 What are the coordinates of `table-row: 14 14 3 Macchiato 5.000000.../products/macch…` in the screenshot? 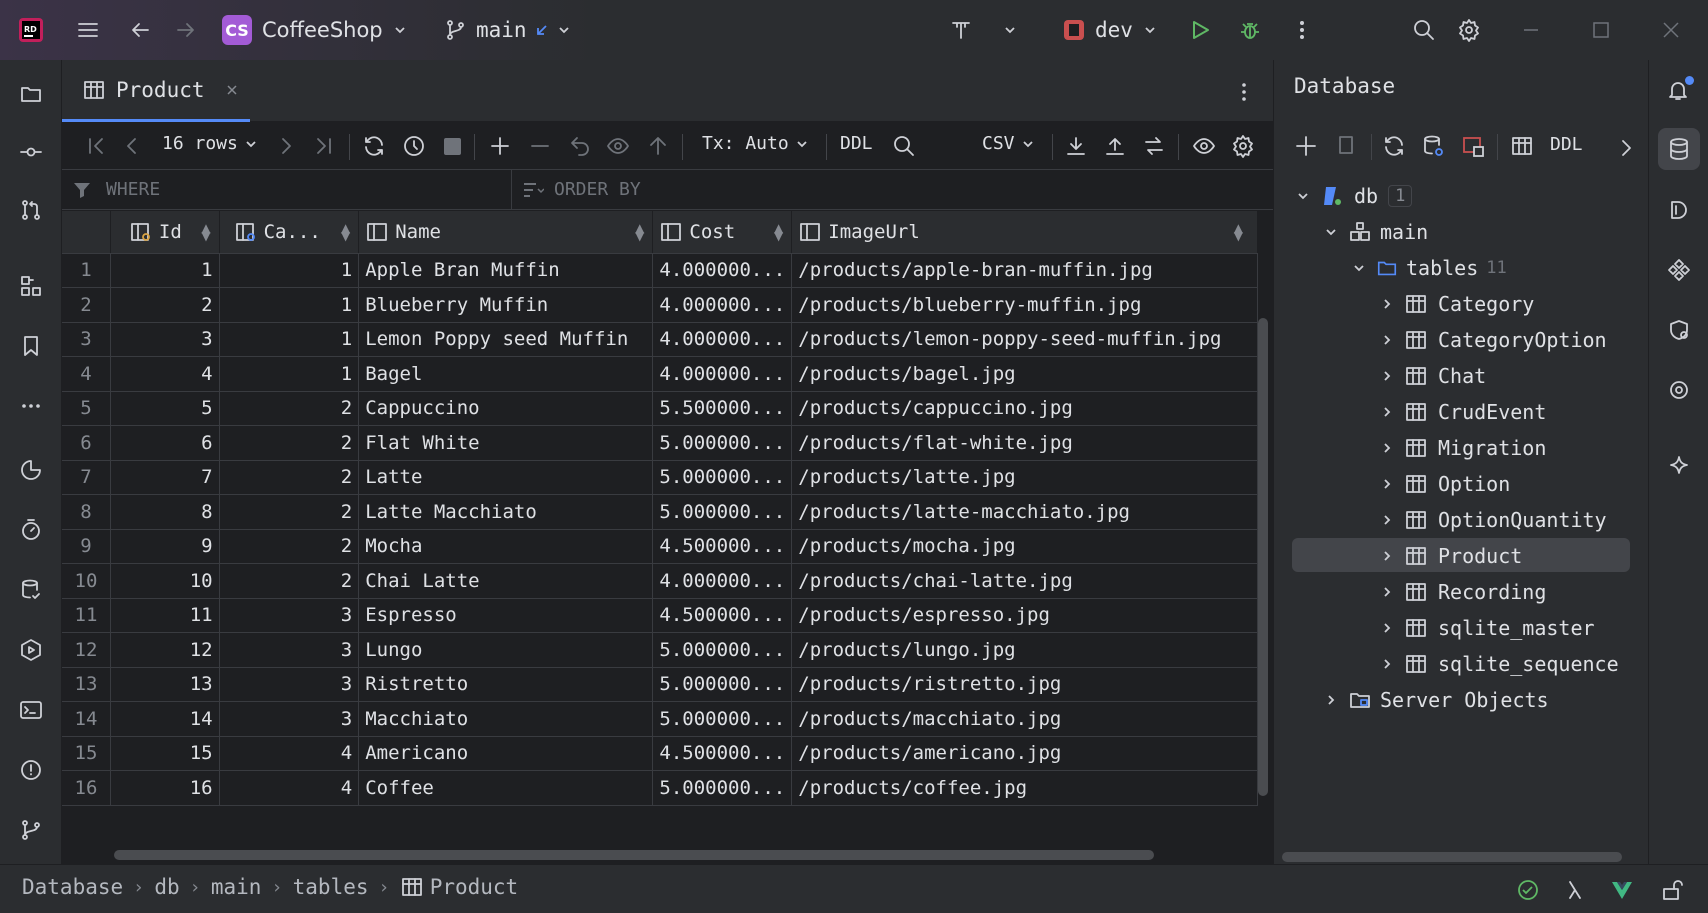 It's located at (660, 719).